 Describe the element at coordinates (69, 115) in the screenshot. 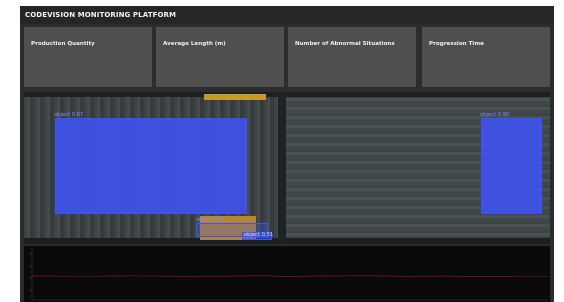

I see `detection-label: object 0.87` at that location.